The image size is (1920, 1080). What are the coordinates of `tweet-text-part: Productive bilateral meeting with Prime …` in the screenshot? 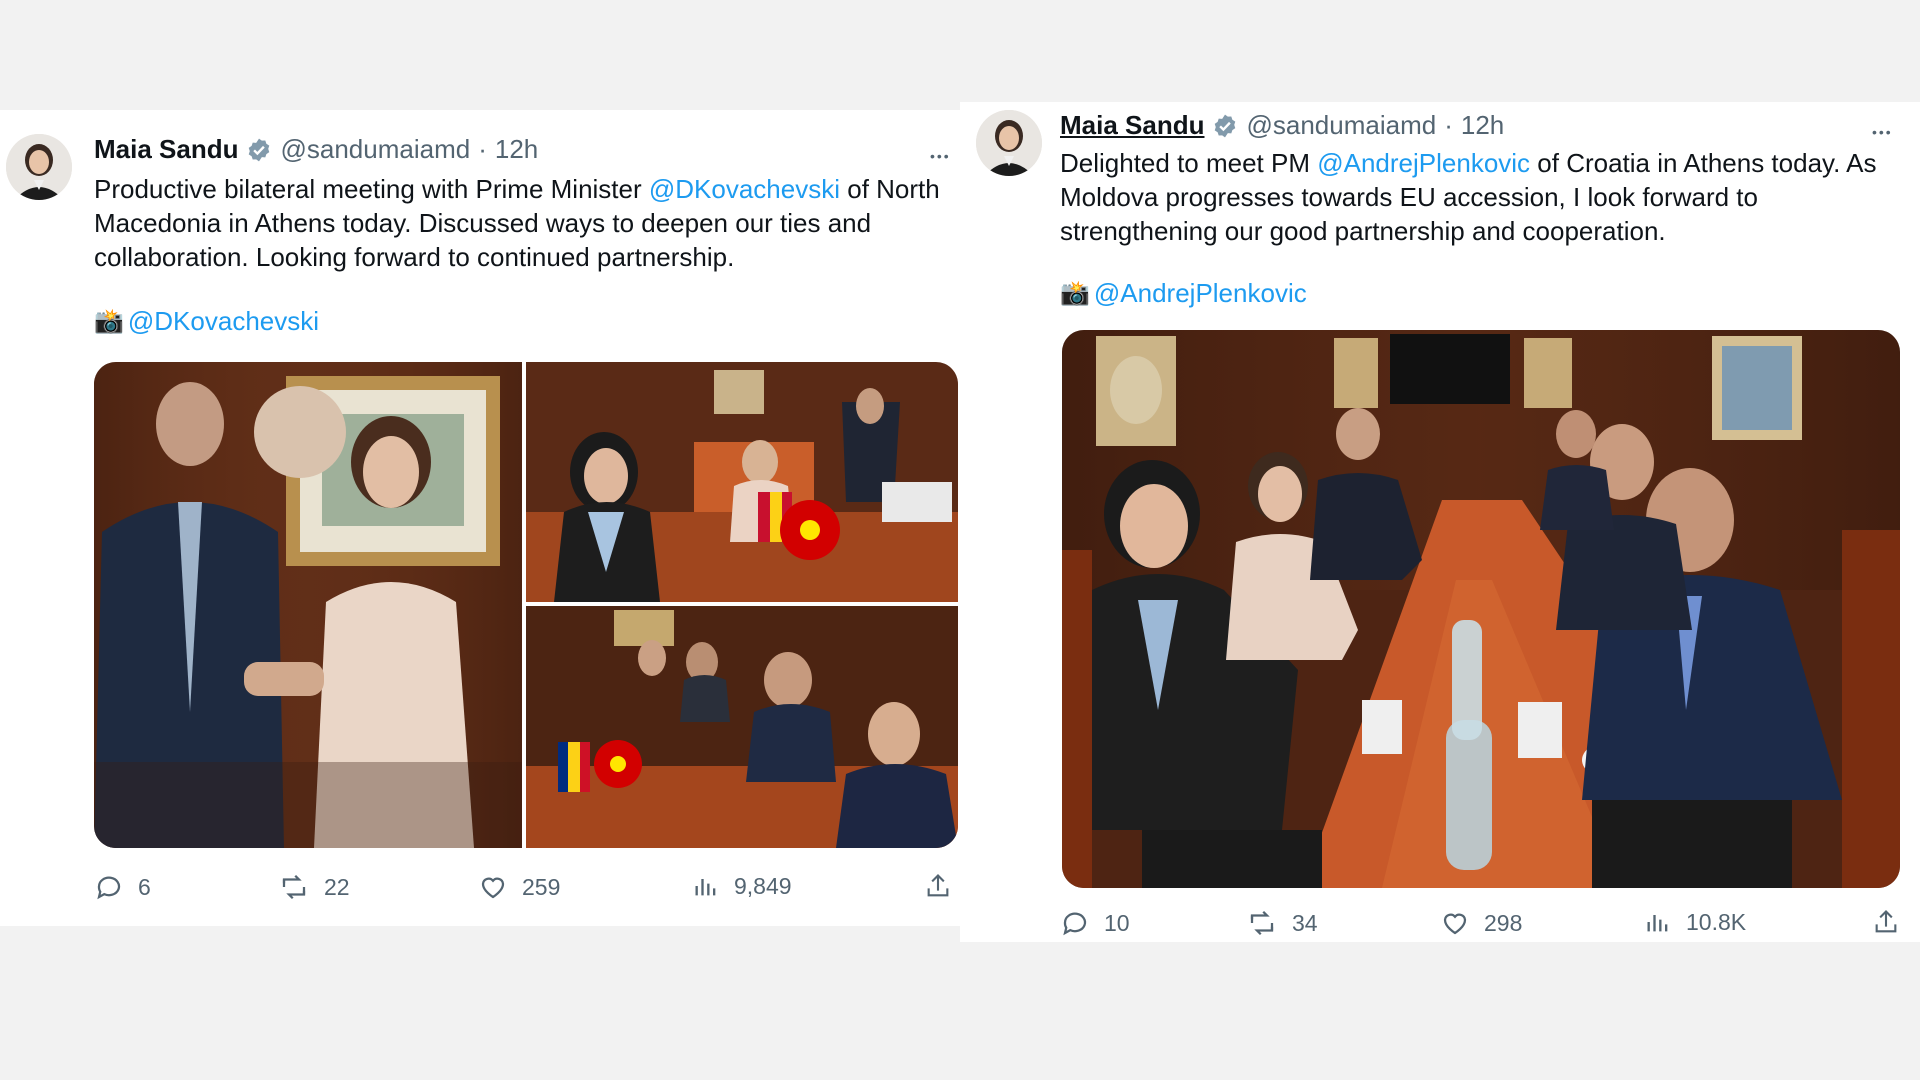 It's located at (371, 189).